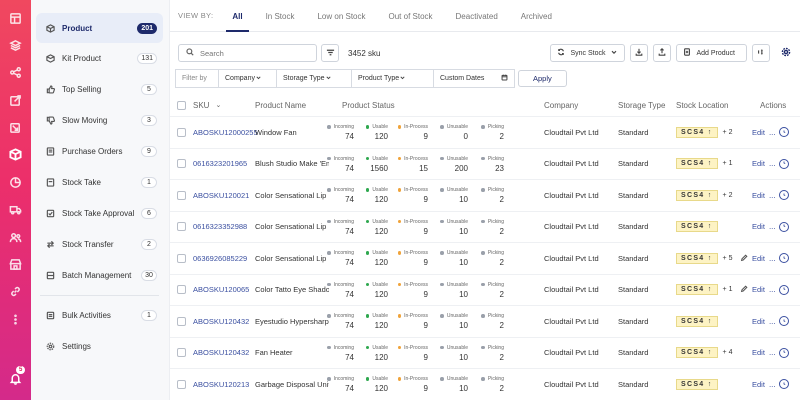 The width and height of the screenshot is (800, 400). What do you see at coordinates (99, 213) in the screenshot?
I see `sidebar-item-stock-take-approval: Stock Take Approval 6` at bounding box center [99, 213].